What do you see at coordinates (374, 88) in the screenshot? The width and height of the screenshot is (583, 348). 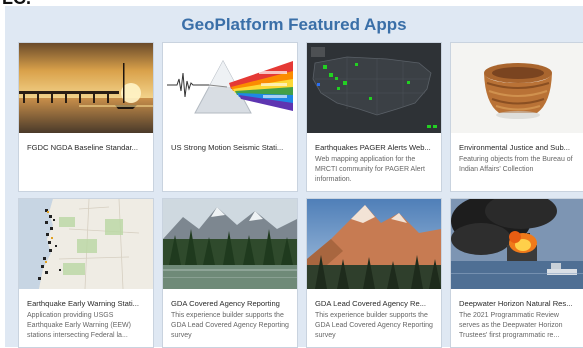 I see `dark-us-map-image` at bounding box center [374, 88].